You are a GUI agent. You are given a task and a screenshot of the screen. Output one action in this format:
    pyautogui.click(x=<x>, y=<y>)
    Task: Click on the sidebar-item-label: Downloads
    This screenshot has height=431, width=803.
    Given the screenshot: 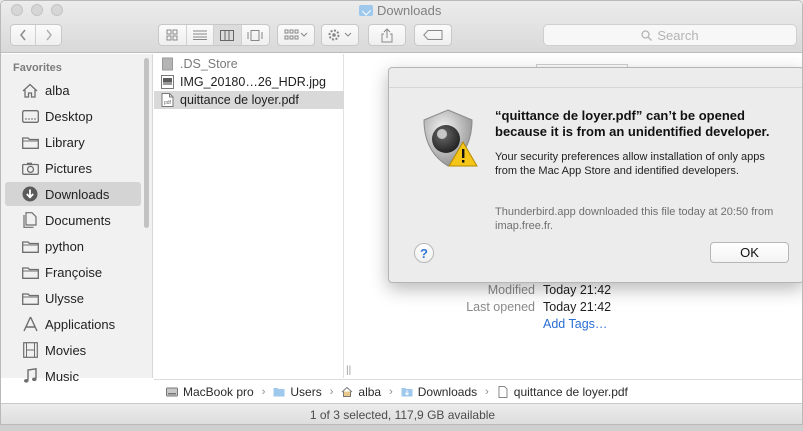 What is the action you would take?
    pyautogui.click(x=77, y=194)
    